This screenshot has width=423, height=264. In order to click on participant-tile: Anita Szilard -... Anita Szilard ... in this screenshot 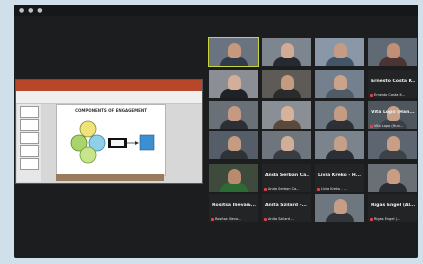, I will do `click(286, 208)`.